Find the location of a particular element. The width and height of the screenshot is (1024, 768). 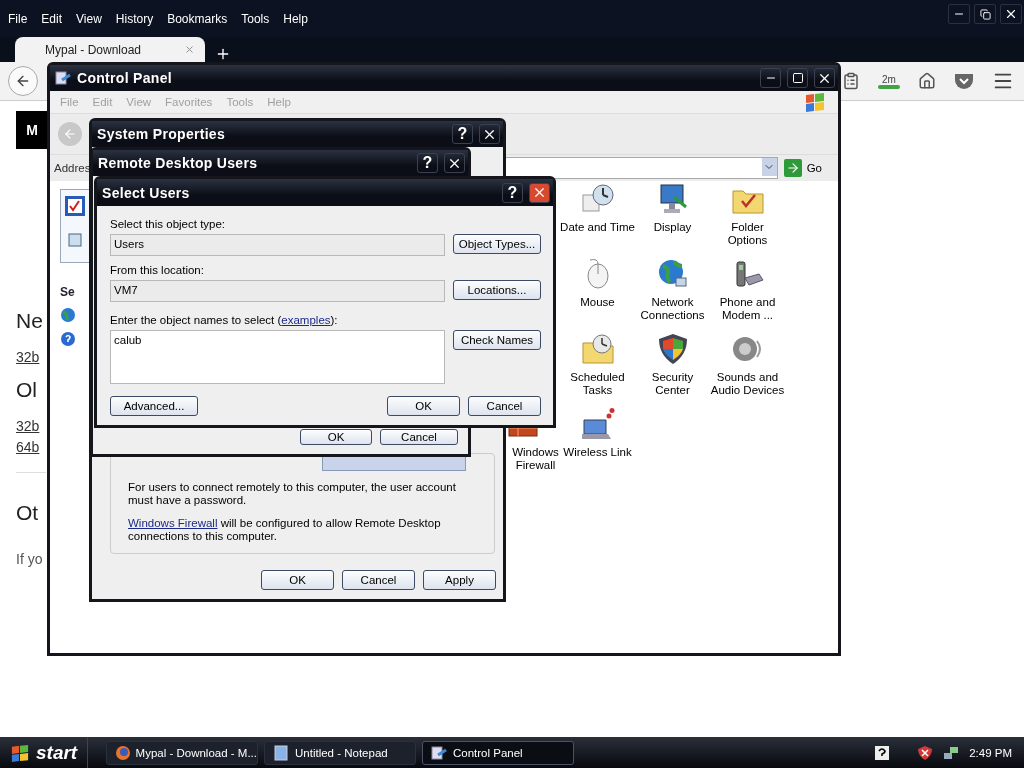

item-label: Windows Firewall is located at coordinates (535, 459).